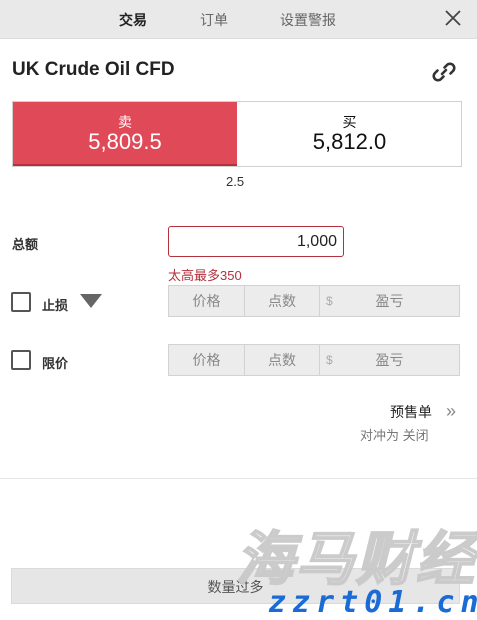 The height and width of the screenshot is (620, 477). What do you see at coordinates (356, 559) in the screenshot?
I see `watermark-logo-text: 海马财经` at bounding box center [356, 559].